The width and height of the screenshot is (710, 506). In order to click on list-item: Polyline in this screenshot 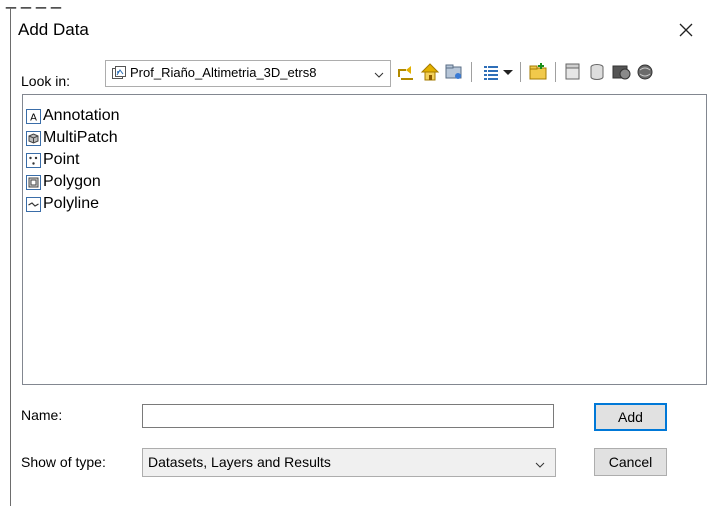, I will do `click(62, 204)`.